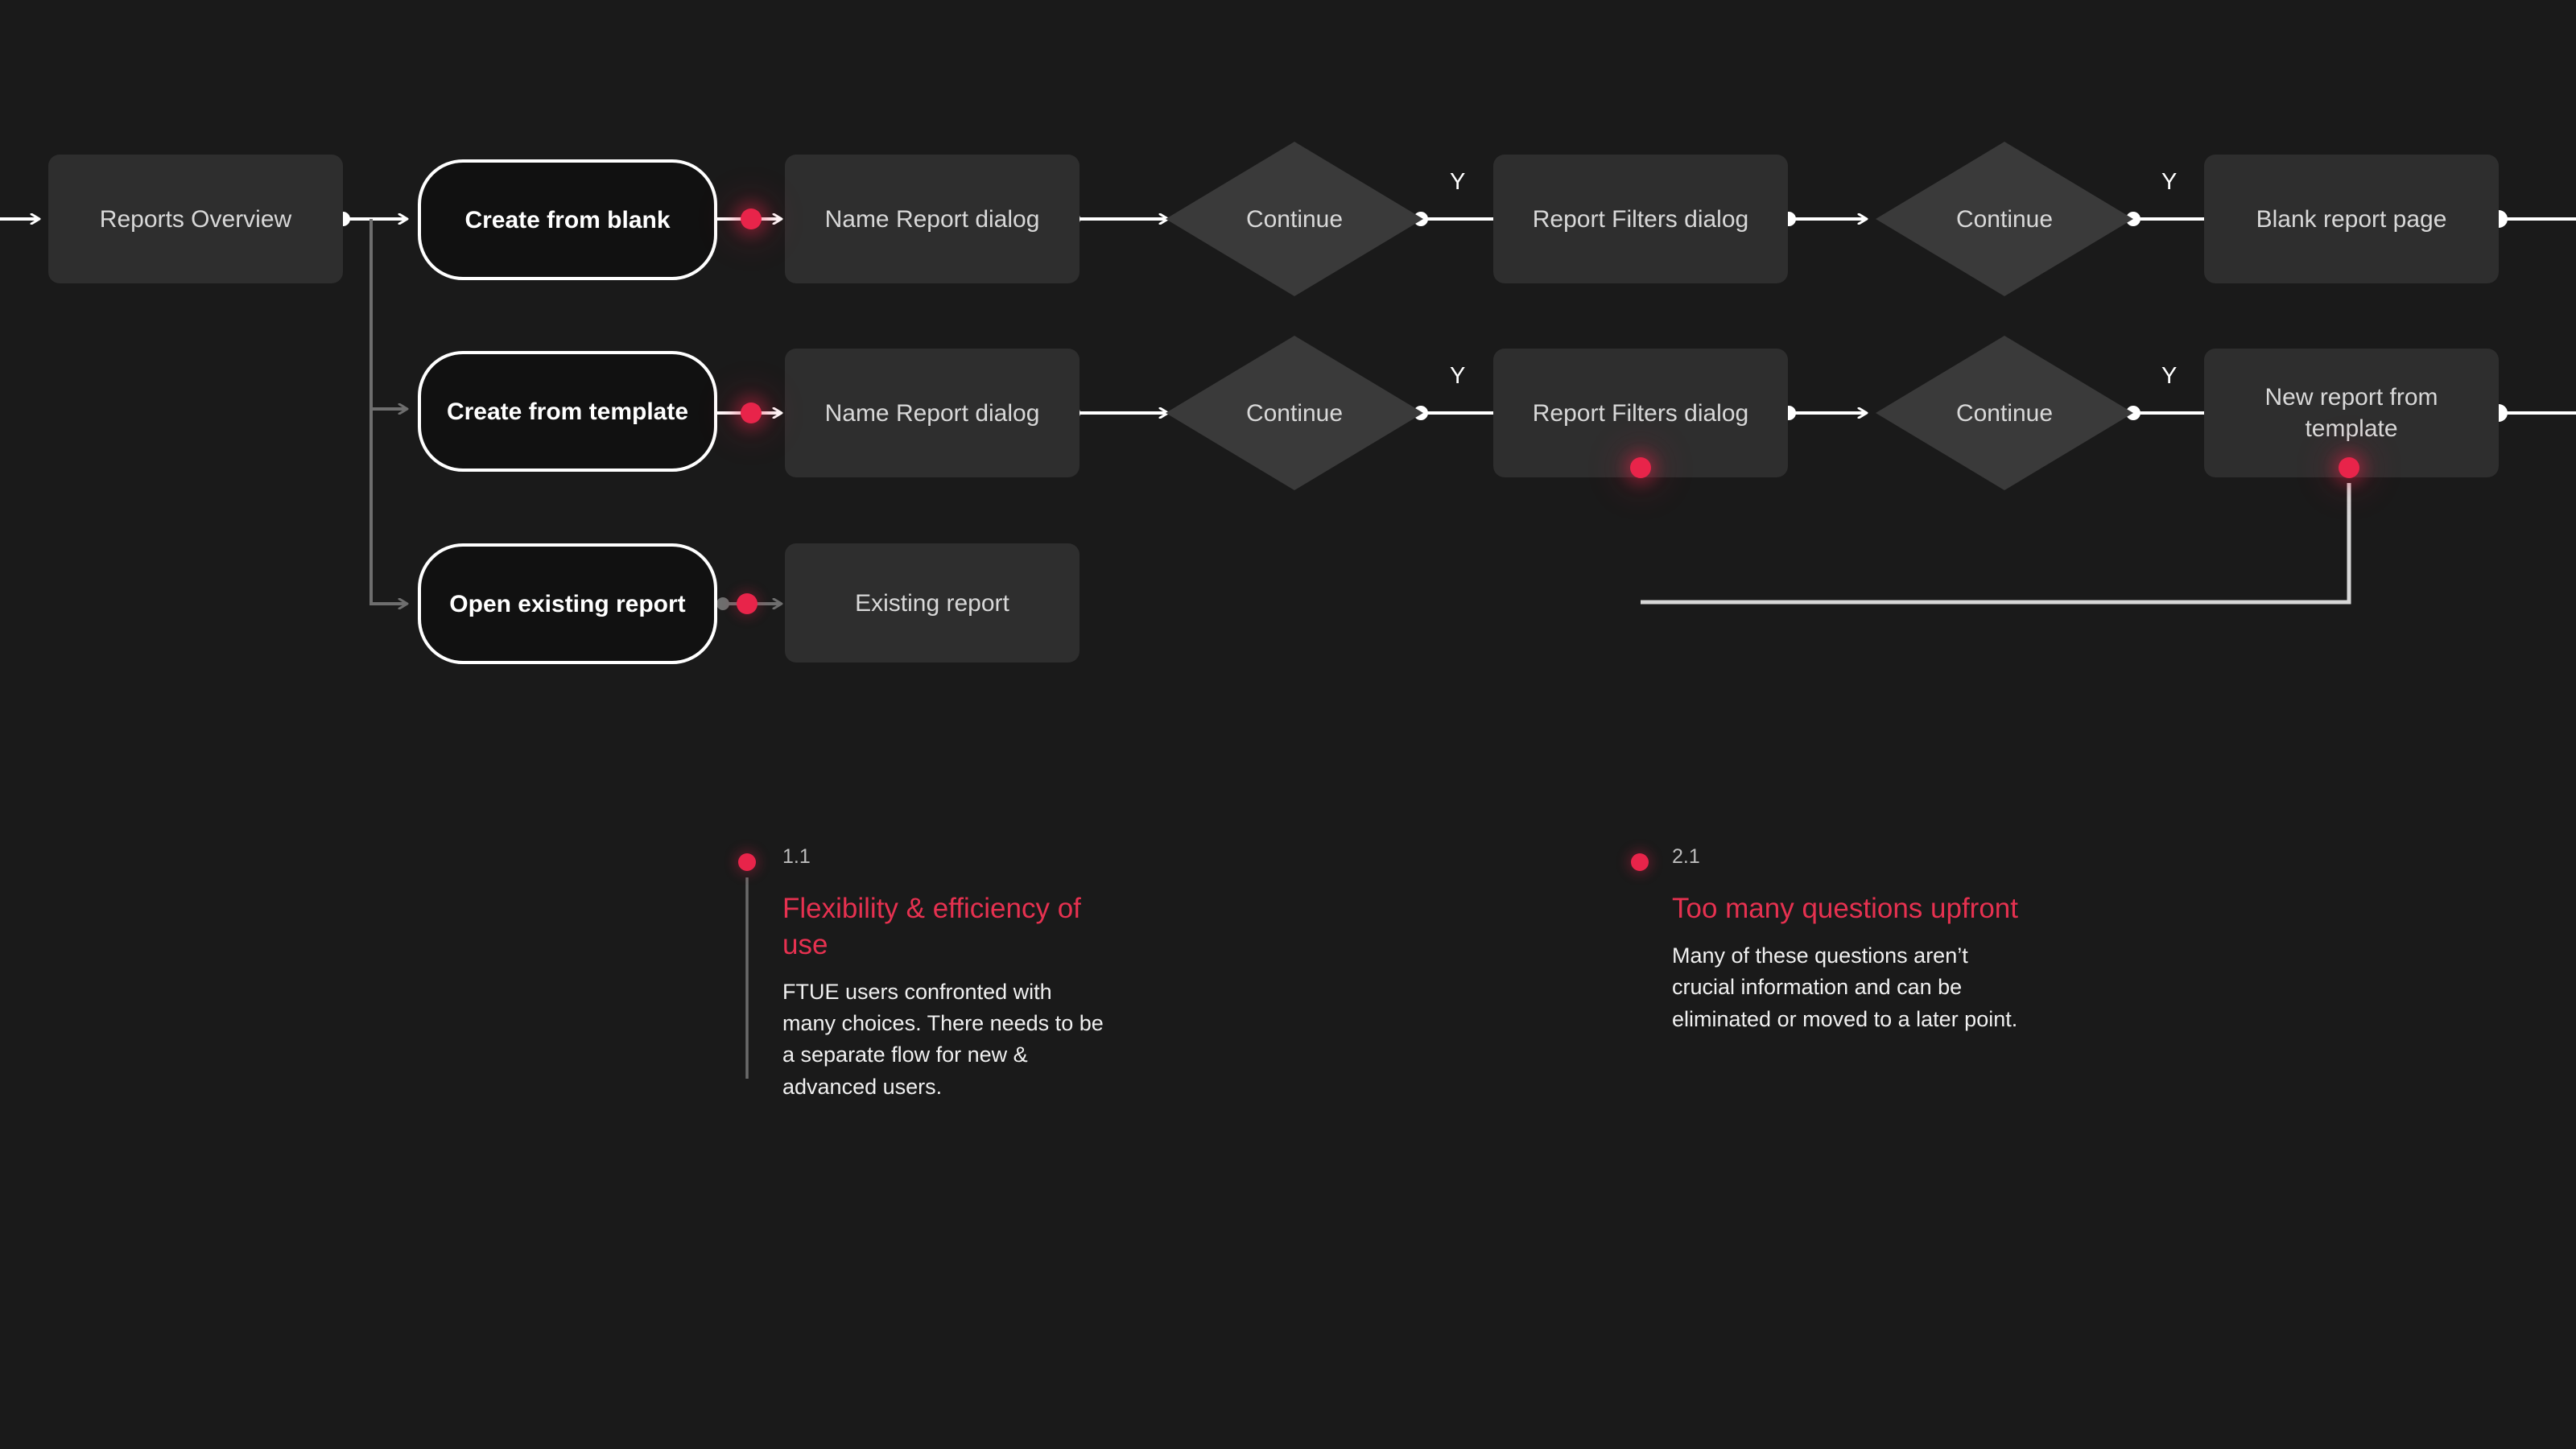 Image resolution: width=2576 pixels, height=1449 pixels. I want to click on node-name-report-dialog-1: Name Report dialog, so click(932, 219).